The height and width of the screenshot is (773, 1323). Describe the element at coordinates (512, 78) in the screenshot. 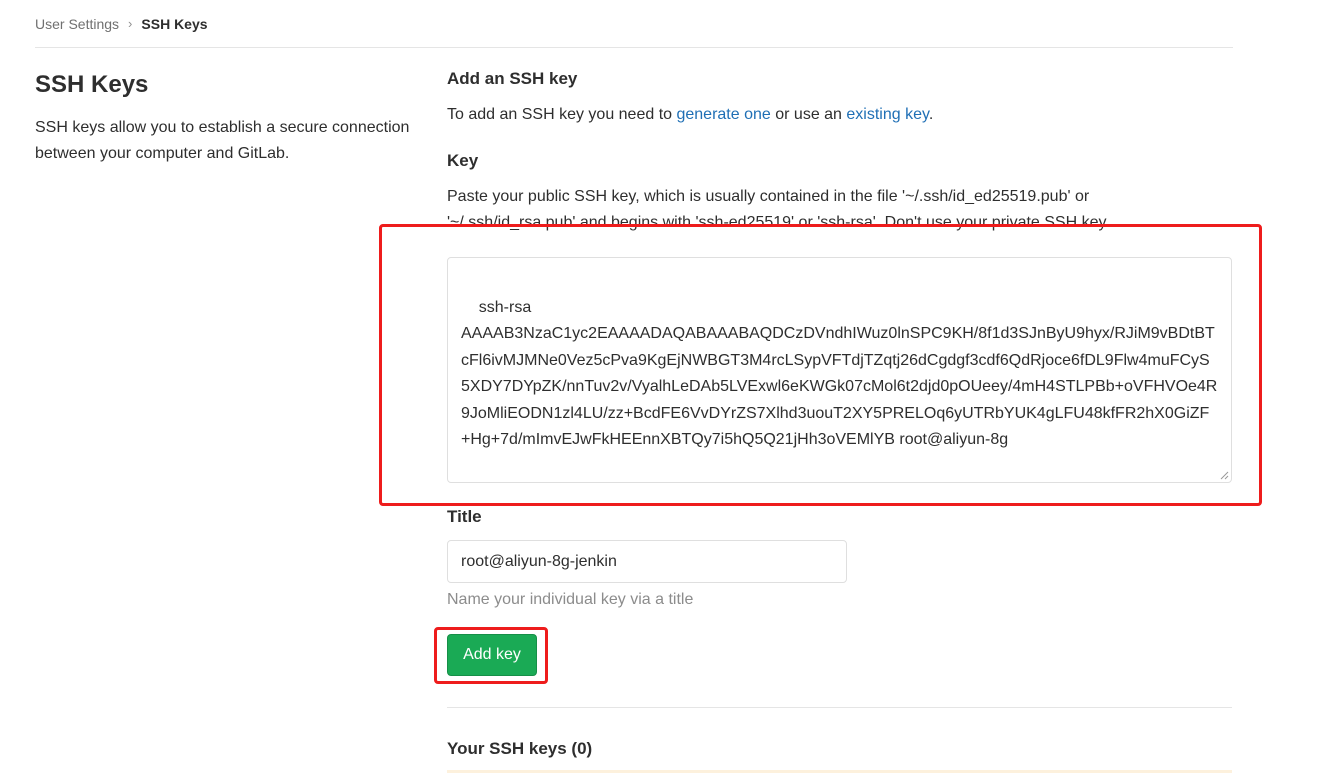

I see `add-key-heading: Add an SSH key` at that location.